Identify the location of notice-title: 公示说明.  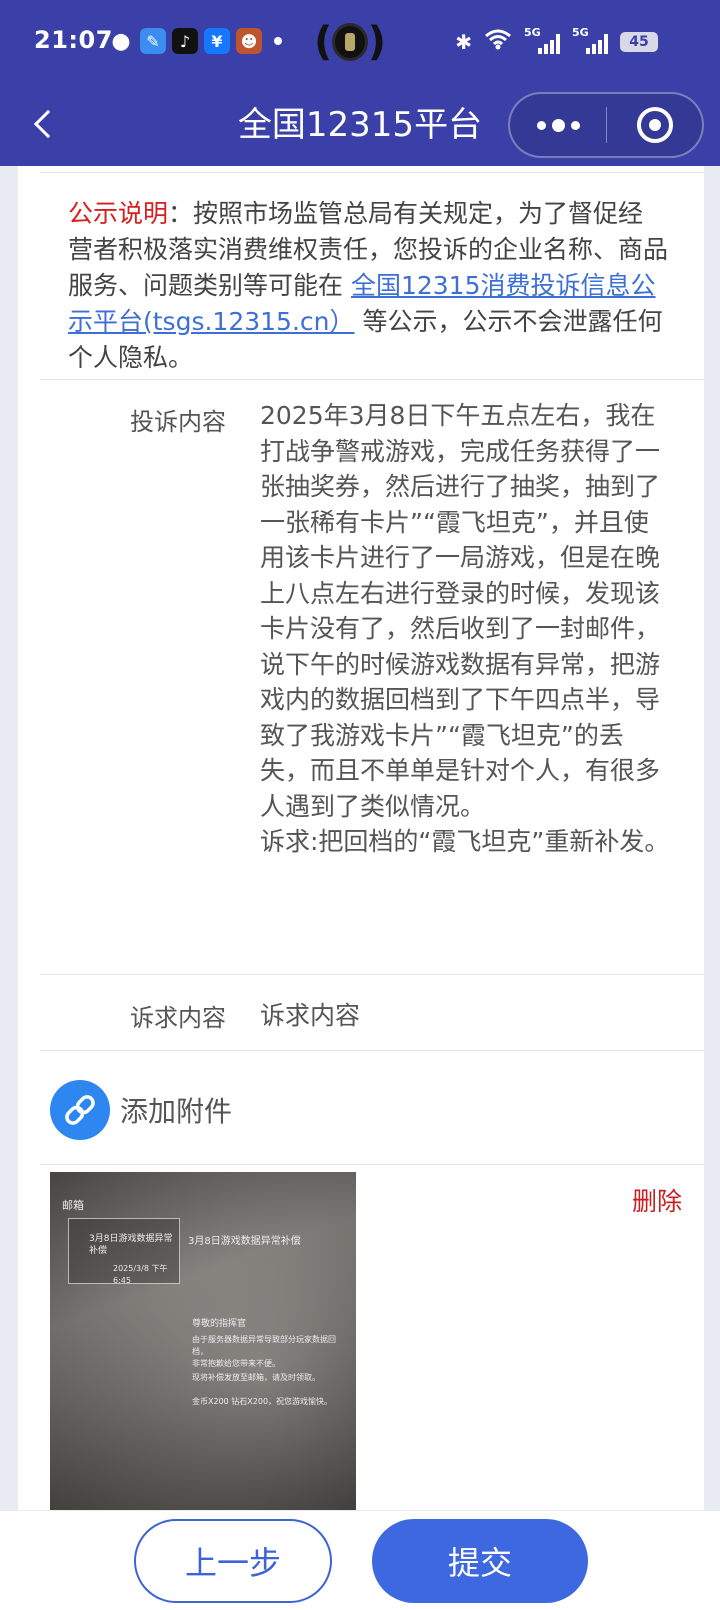
(118, 213).